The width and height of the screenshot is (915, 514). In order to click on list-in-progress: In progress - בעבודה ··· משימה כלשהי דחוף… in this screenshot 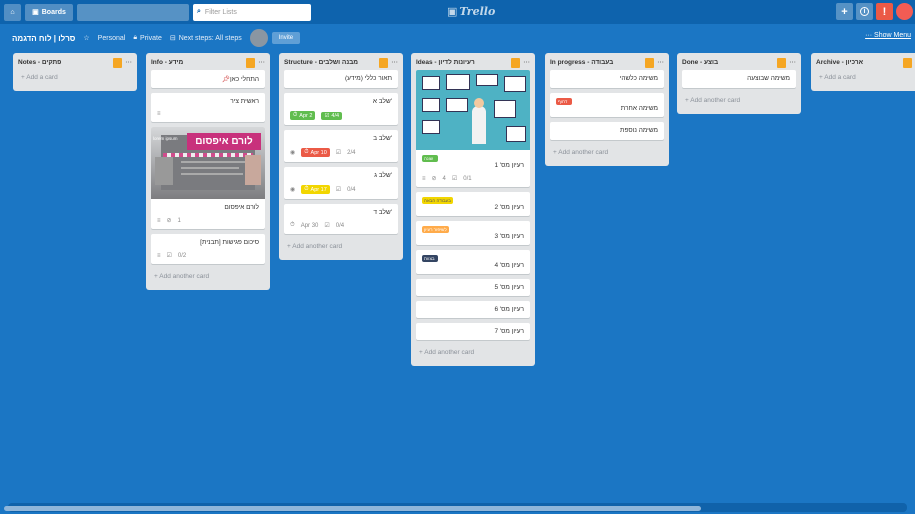, I will do `click(607, 109)`.